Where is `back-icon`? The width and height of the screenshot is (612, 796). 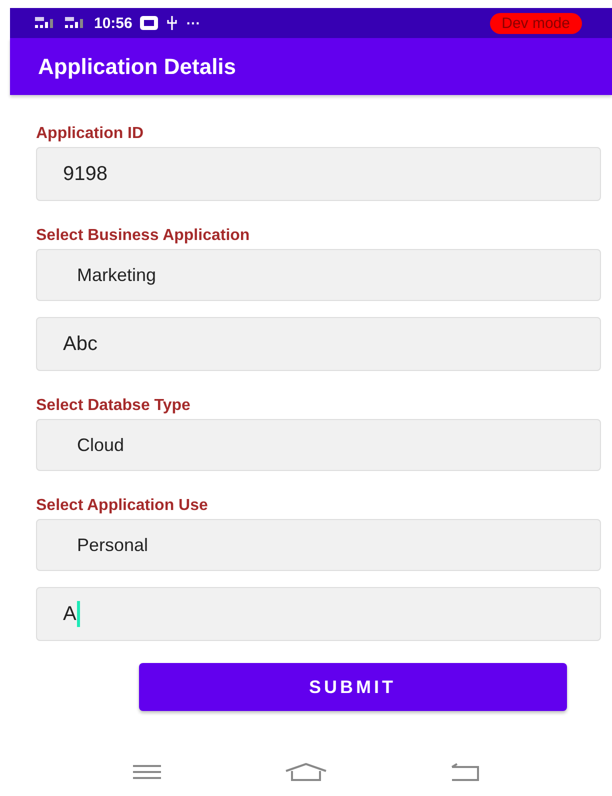
back-icon is located at coordinates (465, 772).